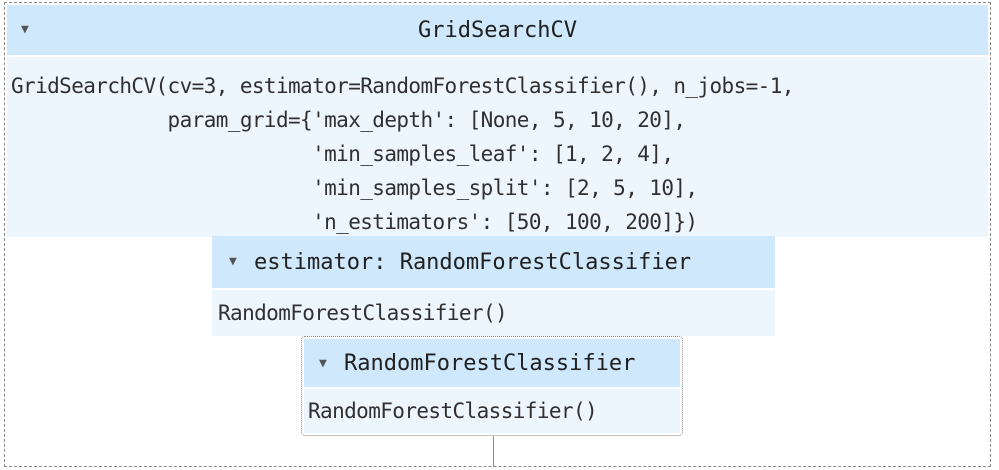 The image size is (999, 470). Describe the element at coordinates (453, 411) in the screenshot. I see `randomforest-repr: RandomForestClassifier()` at that location.